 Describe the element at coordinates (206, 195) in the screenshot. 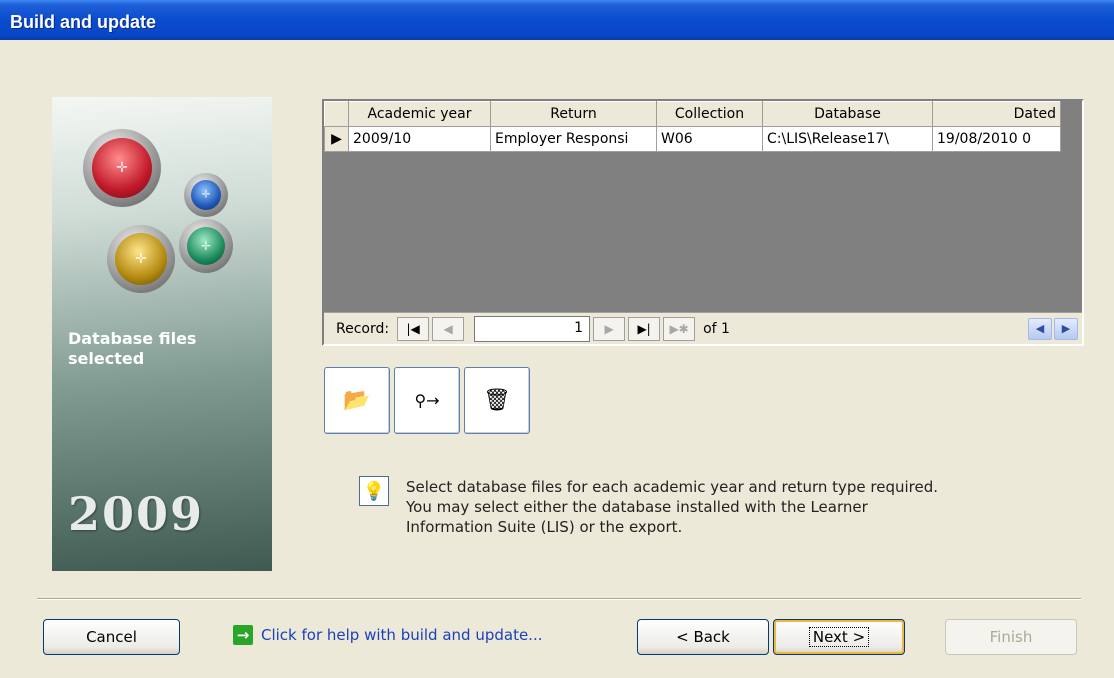

I see `blue-orb-icon: ✛` at that location.